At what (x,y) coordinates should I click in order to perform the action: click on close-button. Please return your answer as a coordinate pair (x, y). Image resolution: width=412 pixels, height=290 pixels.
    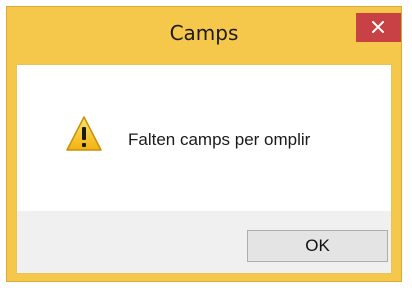
    Looking at the image, I should click on (378, 27).